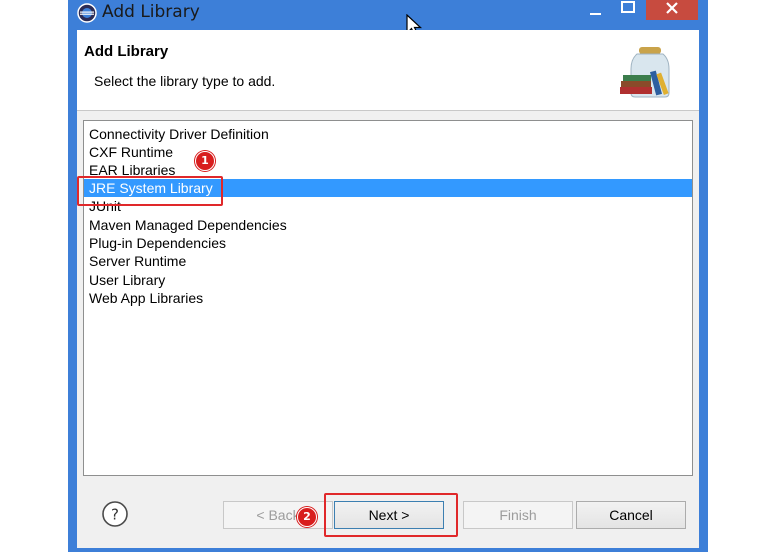  I want to click on cancel-button: Cancel, so click(631, 515).